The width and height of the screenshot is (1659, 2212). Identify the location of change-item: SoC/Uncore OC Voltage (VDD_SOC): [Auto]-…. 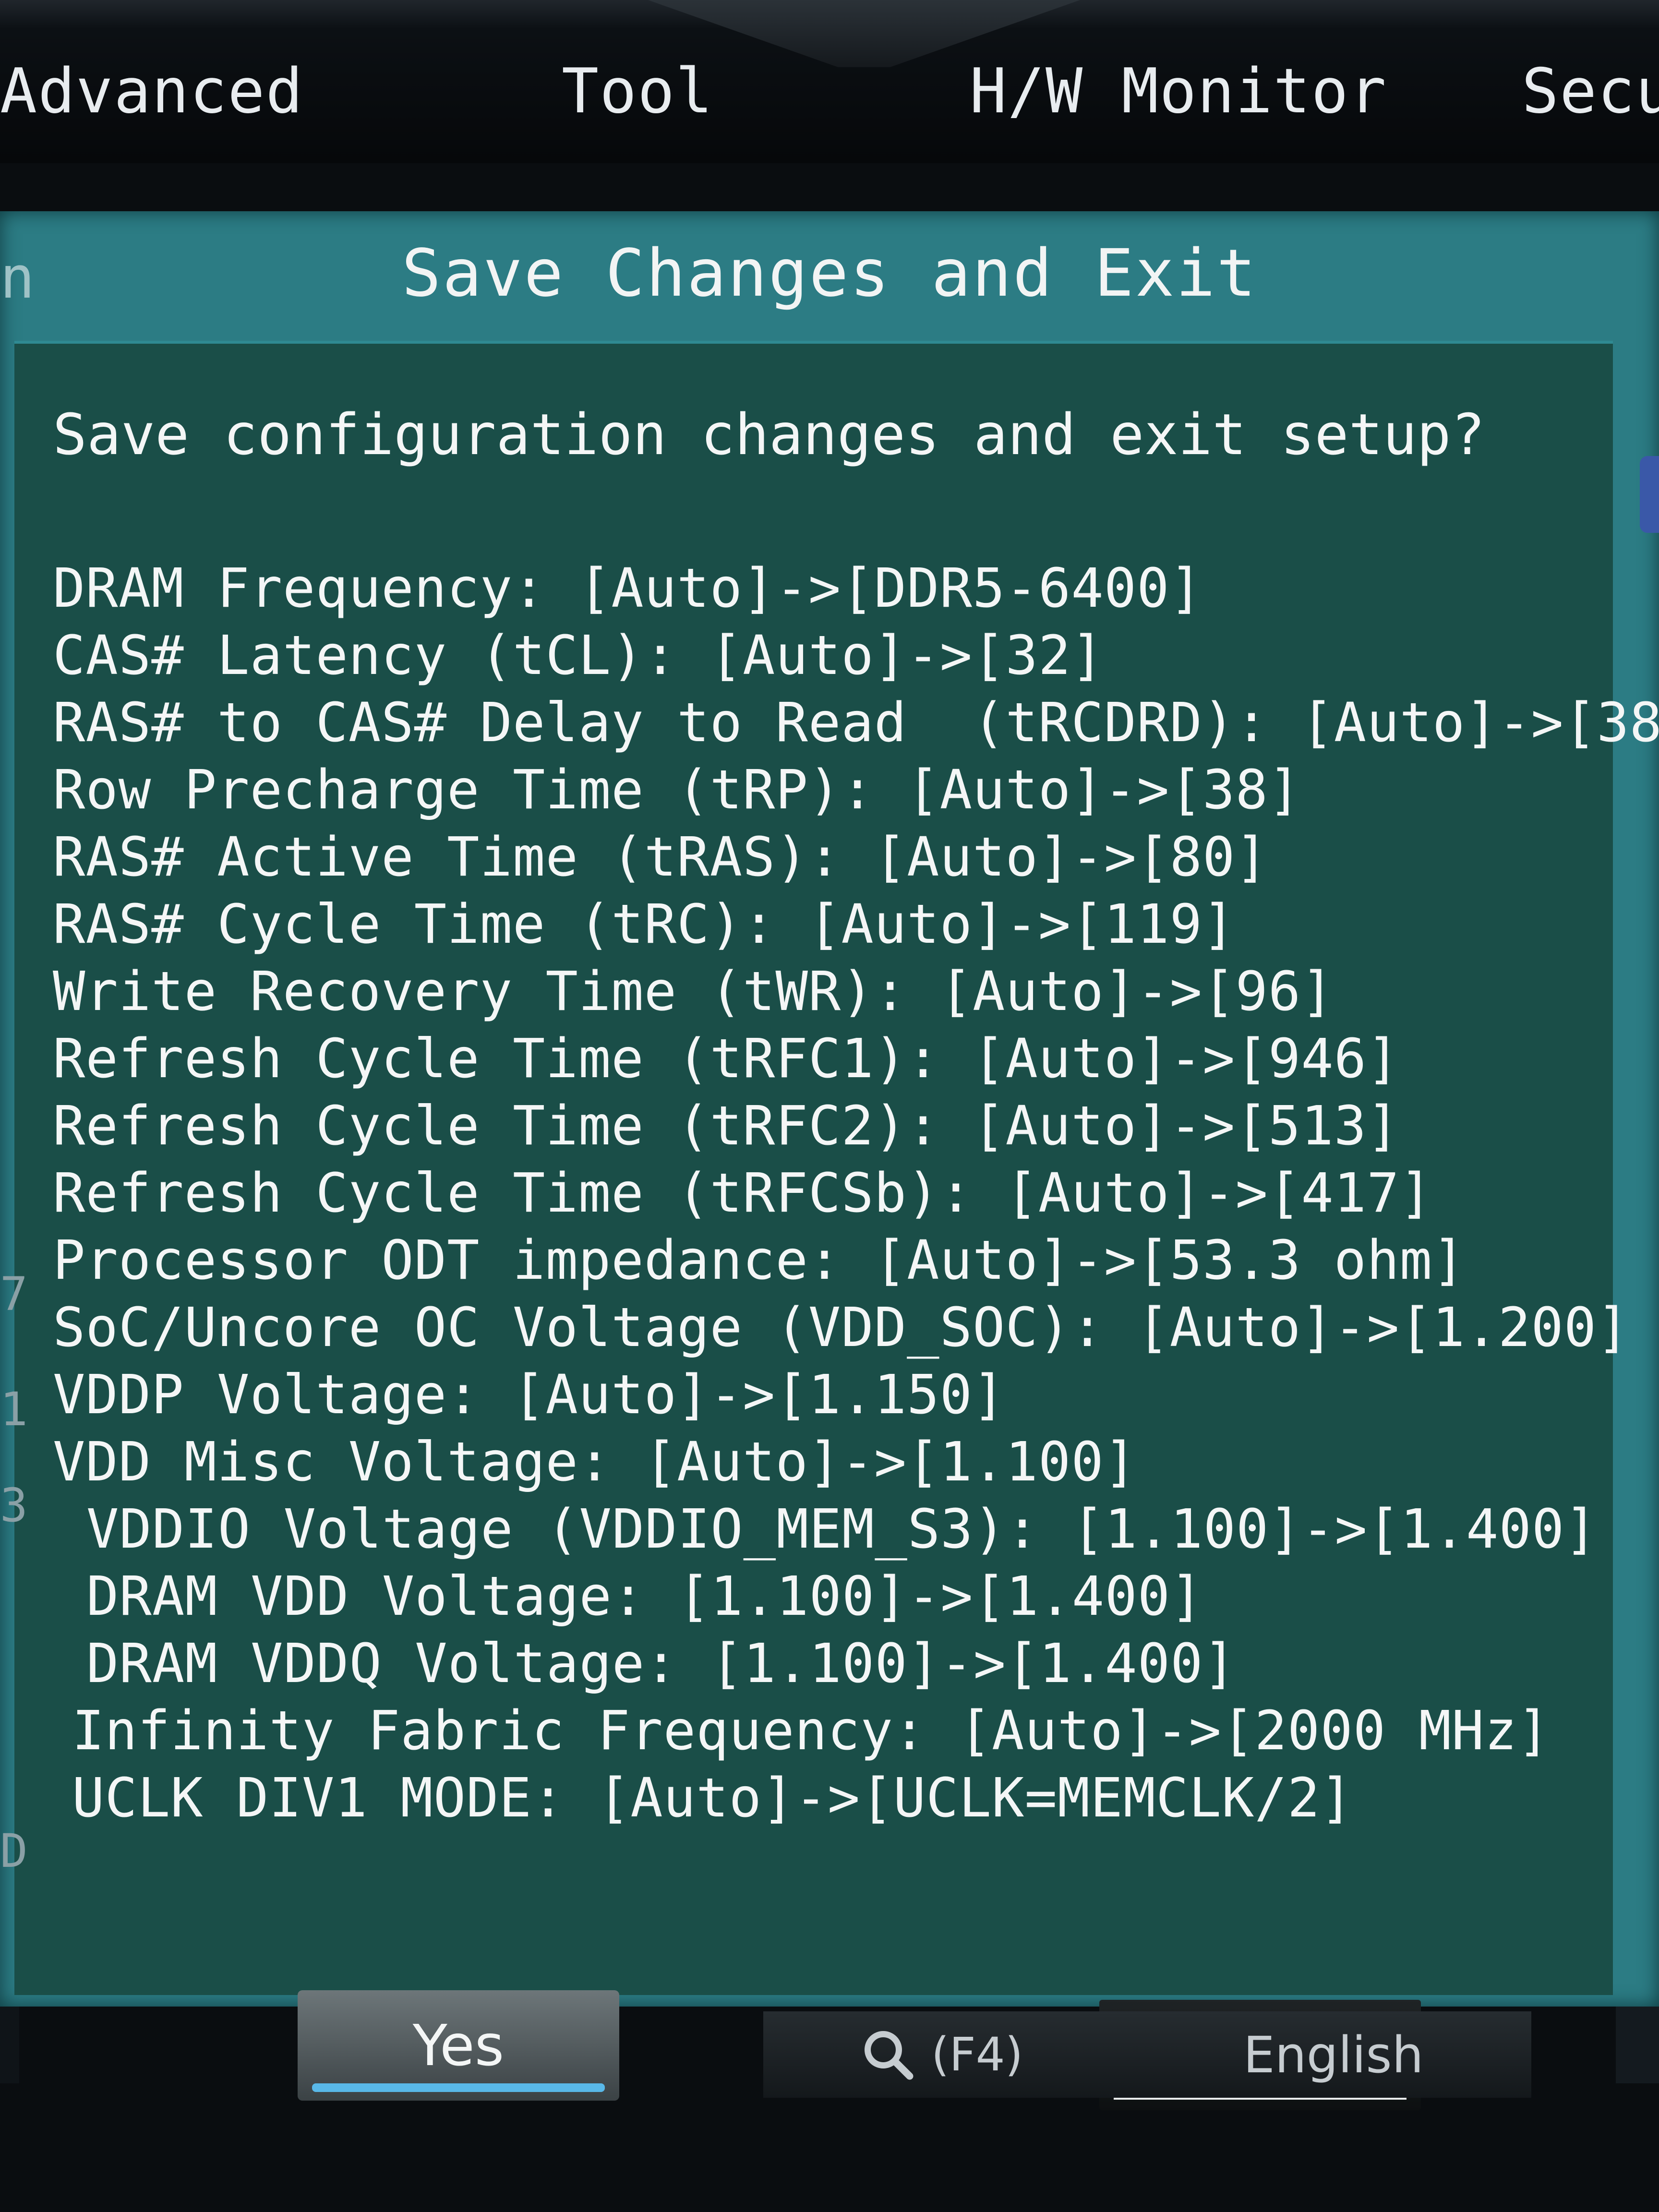
(841, 1328).